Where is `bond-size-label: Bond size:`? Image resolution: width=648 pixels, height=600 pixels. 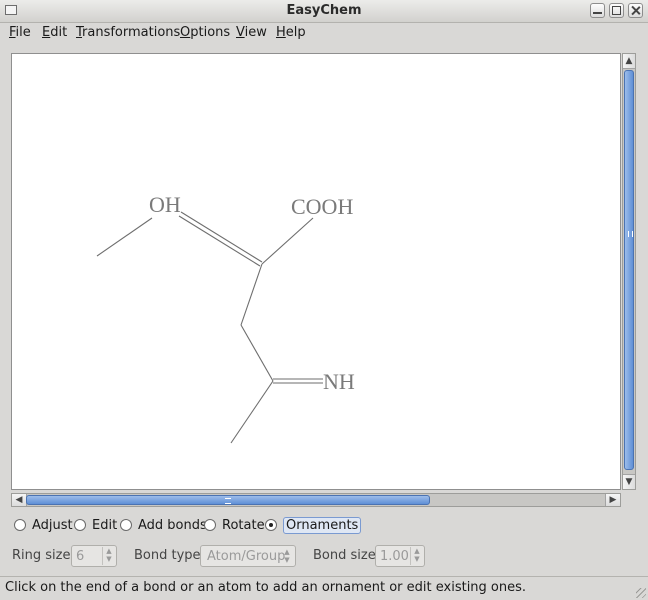
bond-size-label: Bond size: is located at coordinates (347, 555).